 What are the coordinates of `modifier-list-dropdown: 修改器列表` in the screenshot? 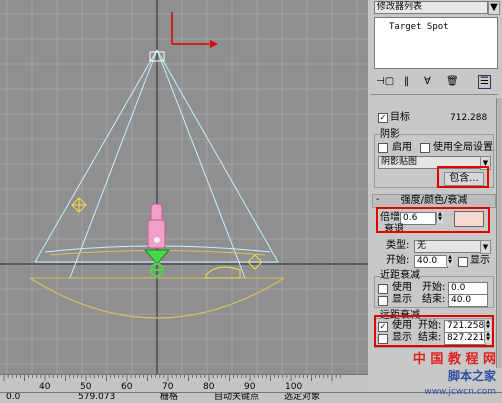 It's located at (431, 7).